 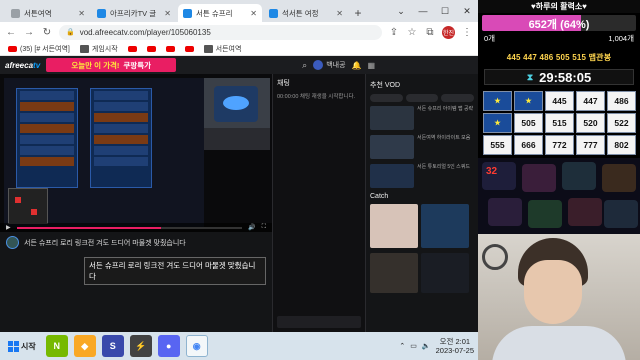 What do you see at coordinates (423, 11) in the screenshot?
I see `minimize-button: —` at bounding box center [423, 11].